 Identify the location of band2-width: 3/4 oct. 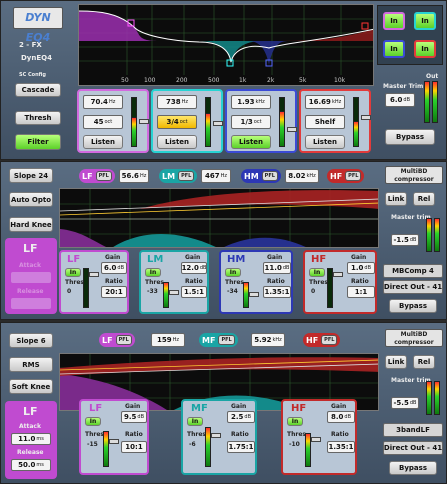
(177, 122).